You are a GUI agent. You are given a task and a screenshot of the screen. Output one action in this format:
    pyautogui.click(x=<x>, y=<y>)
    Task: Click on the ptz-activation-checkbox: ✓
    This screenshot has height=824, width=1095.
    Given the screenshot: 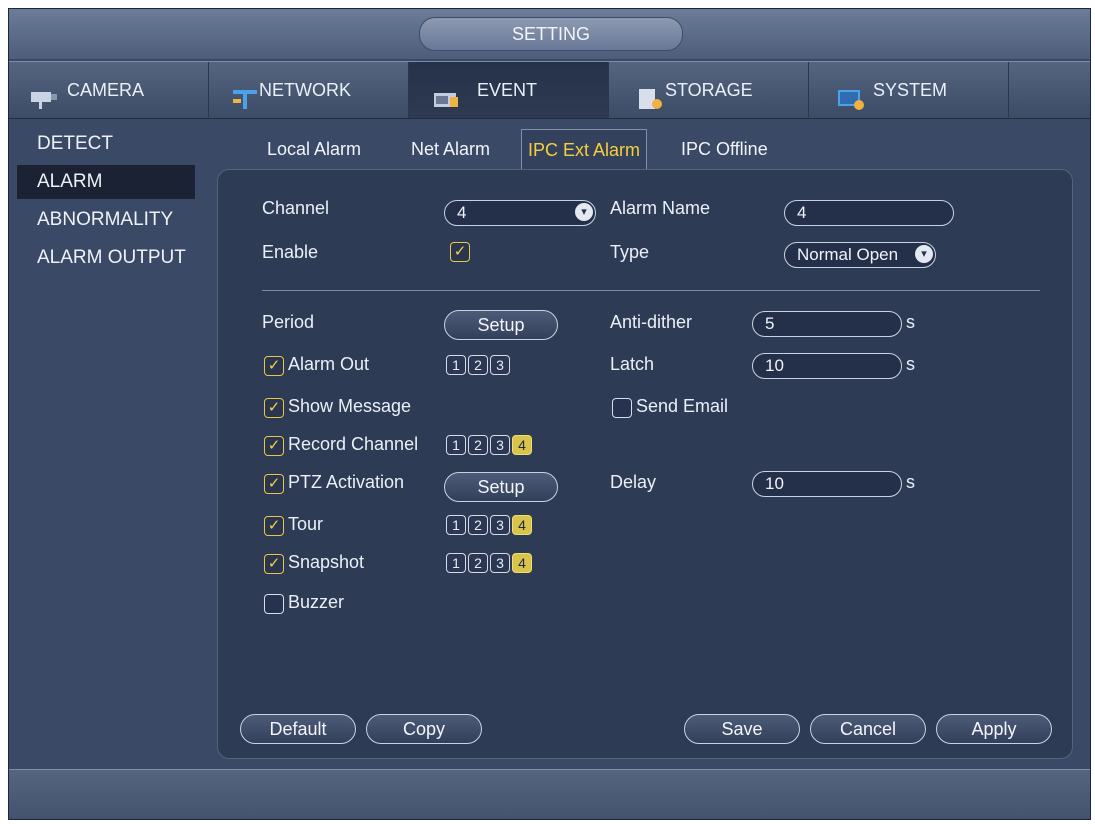 What is the action you would take?
    pyautogui.click(x=274, y=484)
    